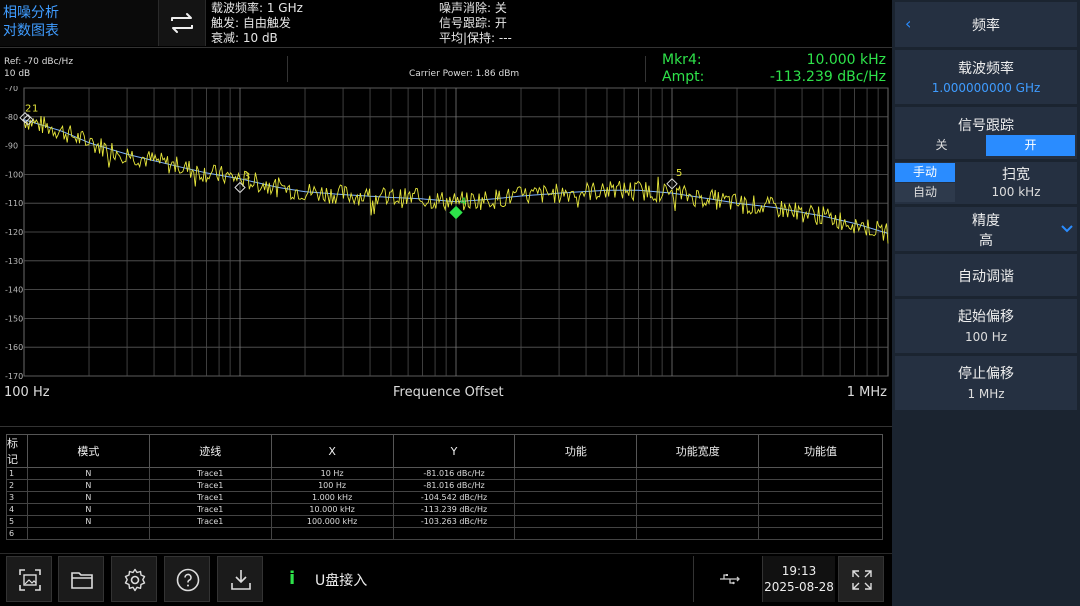  What do you see at coordinates (986, 326) in the screenshot?
I see `start-offset-control: 起始偏移 100 Hz` at bounding box center [986, 326].